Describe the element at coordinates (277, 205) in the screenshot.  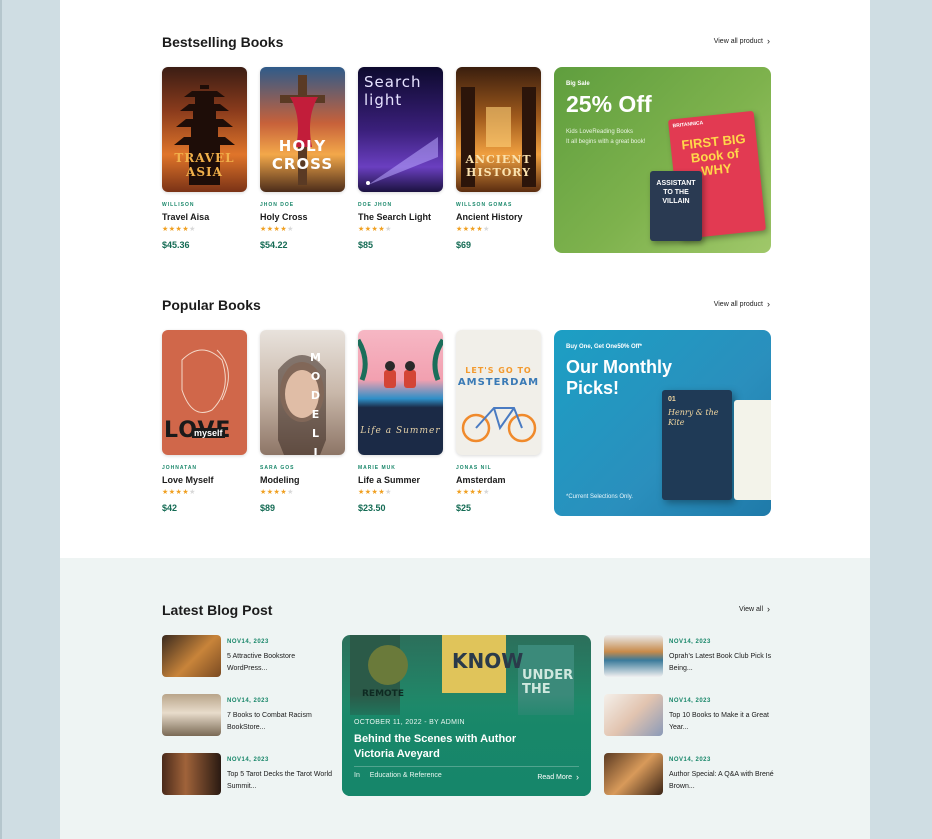
I see `book-author: JHON DOE` at that location.